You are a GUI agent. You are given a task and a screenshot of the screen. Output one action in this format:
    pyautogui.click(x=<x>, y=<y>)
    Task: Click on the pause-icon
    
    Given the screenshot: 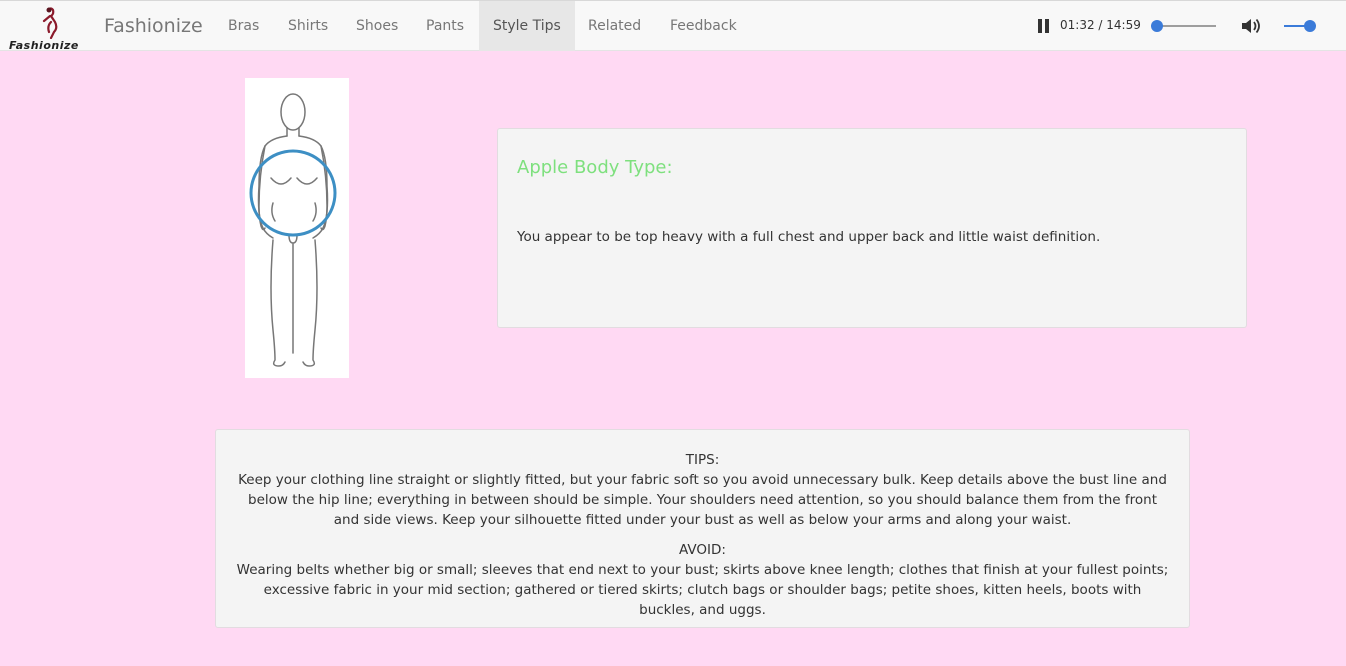 What is the action you would take?
    pyautogui.click(x=1044, y=26)
    